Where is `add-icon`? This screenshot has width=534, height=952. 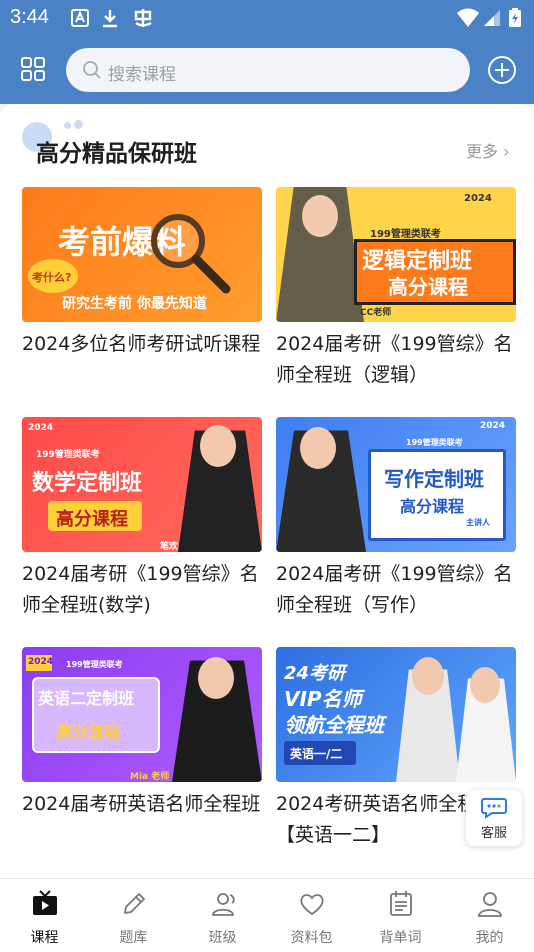 add-icon is located at coordinates (502, 70).